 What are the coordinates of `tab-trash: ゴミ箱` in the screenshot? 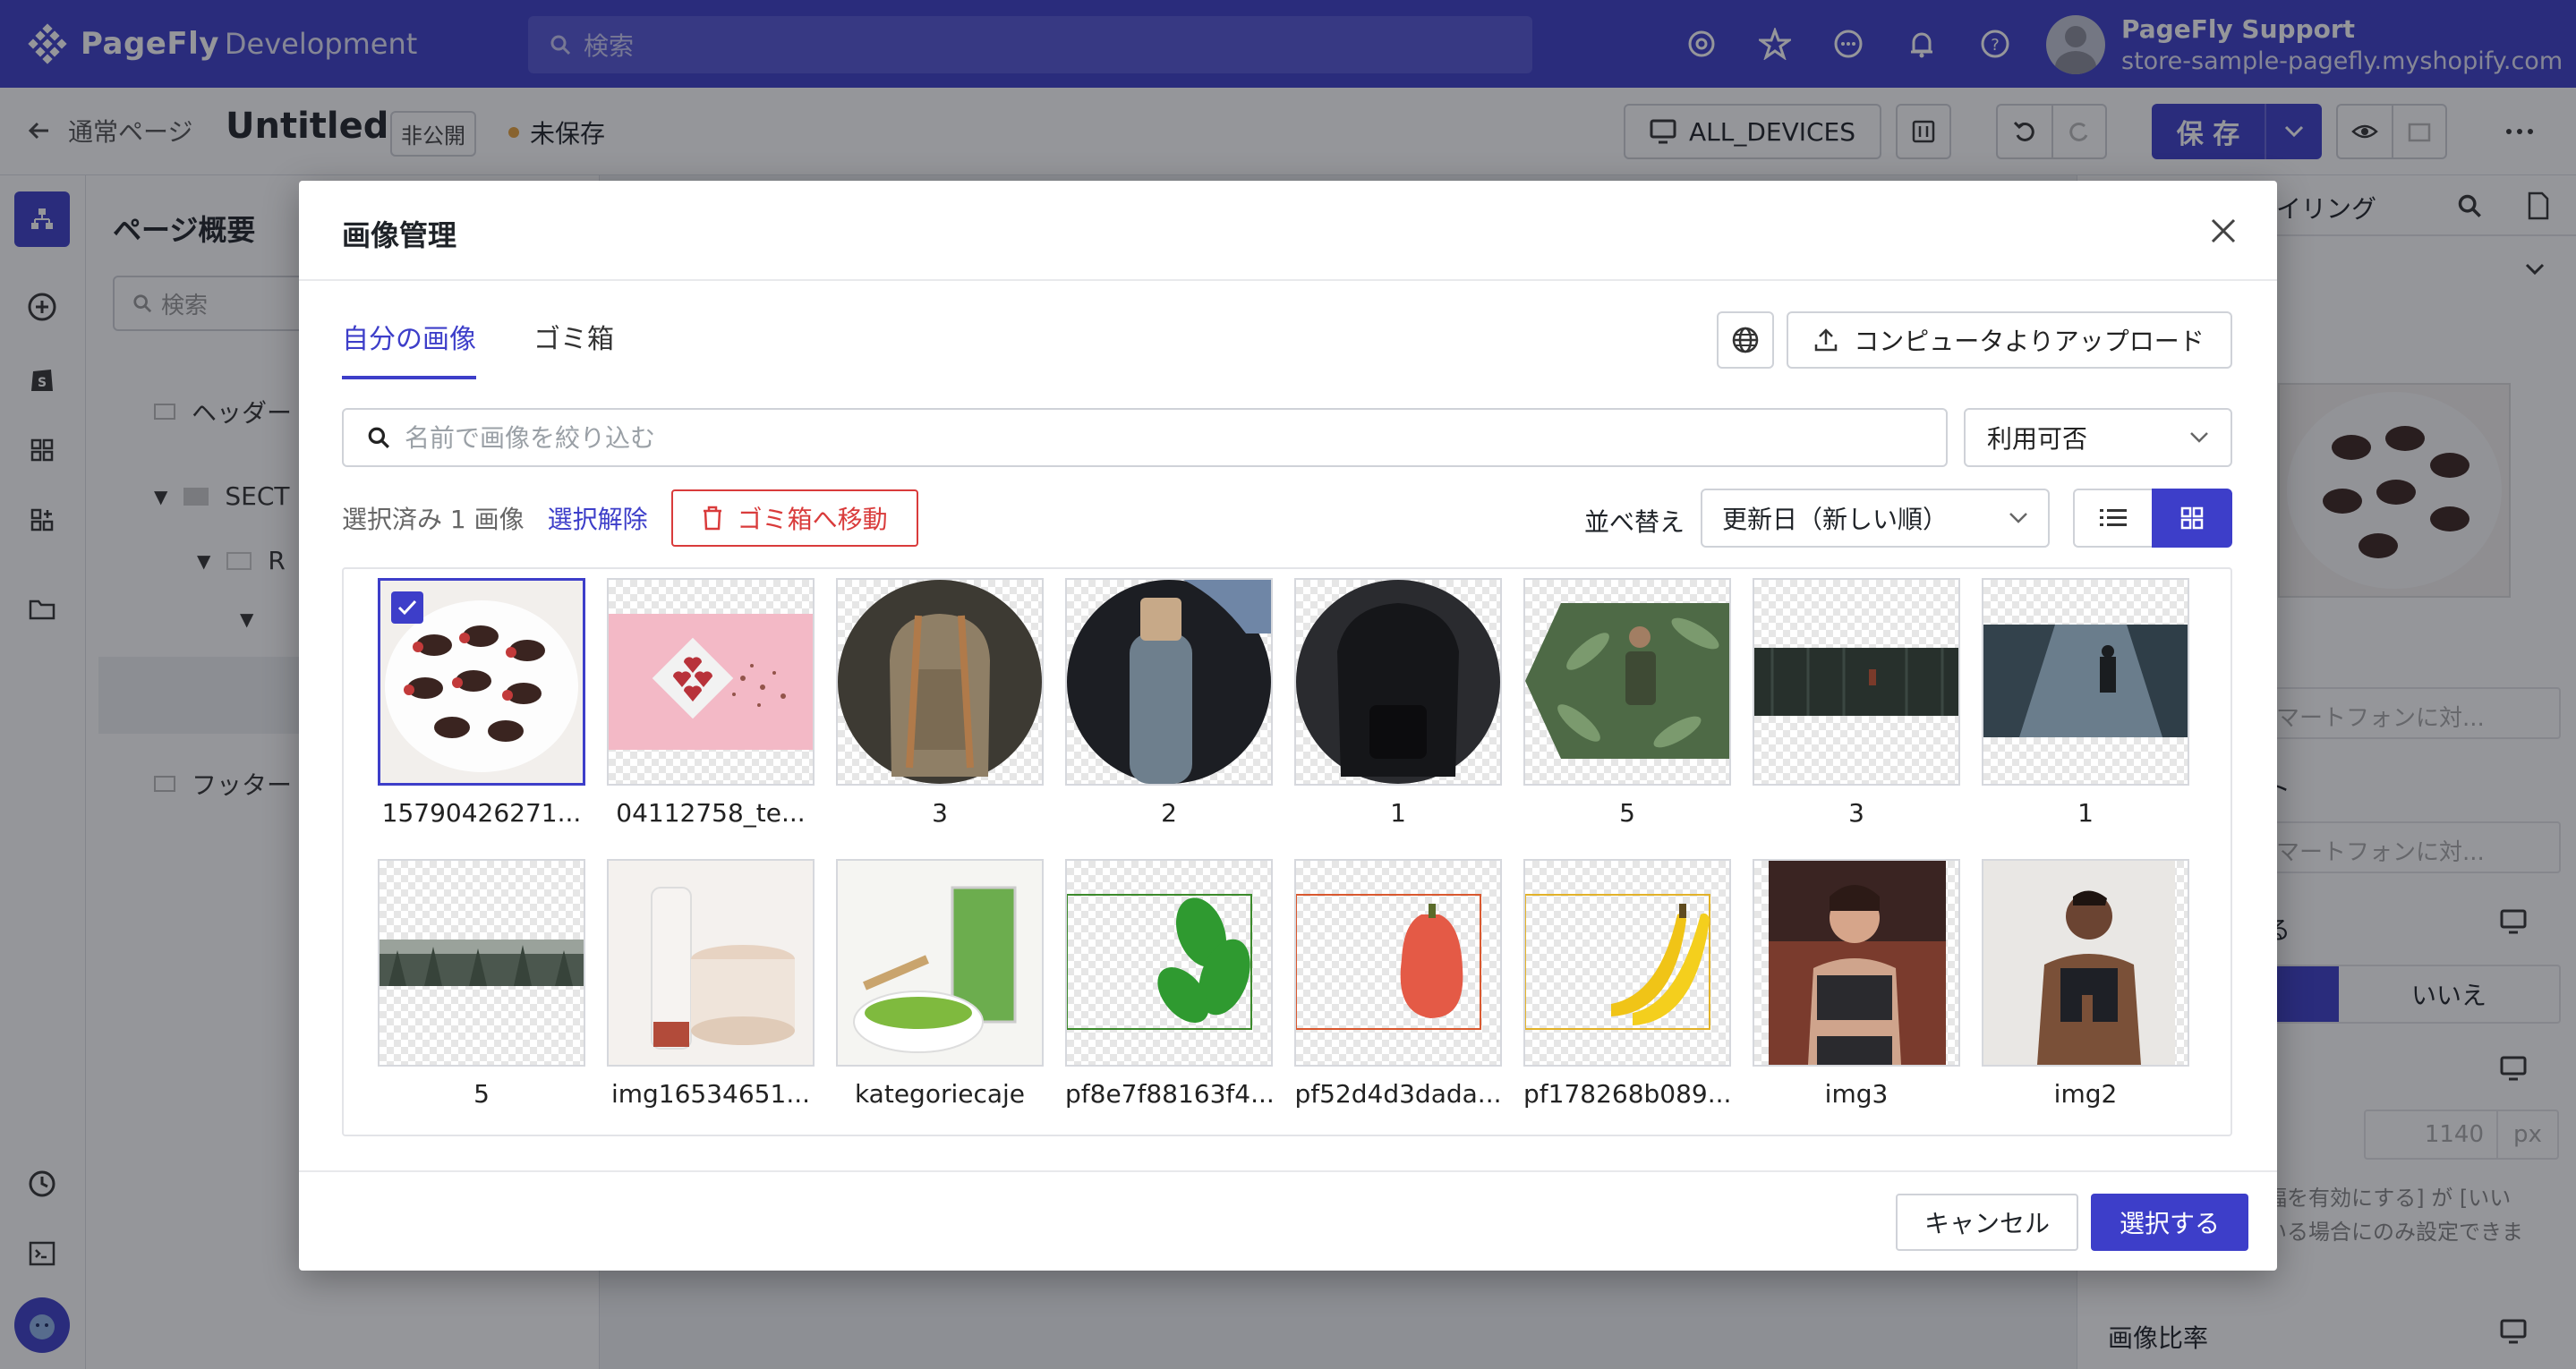 It's located at (573, 348).